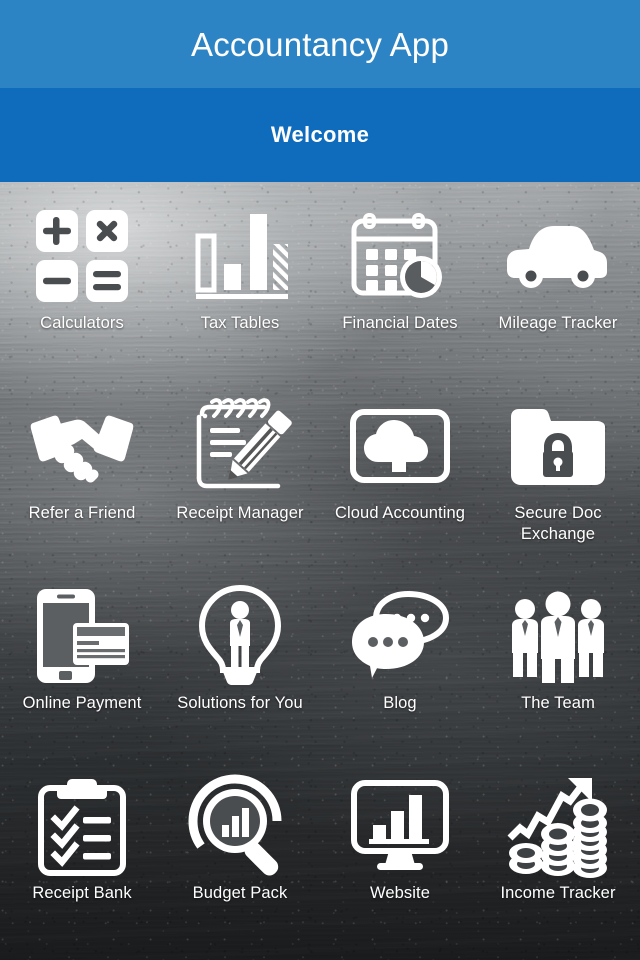  Describe the element at coordinates (240, 256) in the screenshot. I see `bar-chart-icon` at that location.